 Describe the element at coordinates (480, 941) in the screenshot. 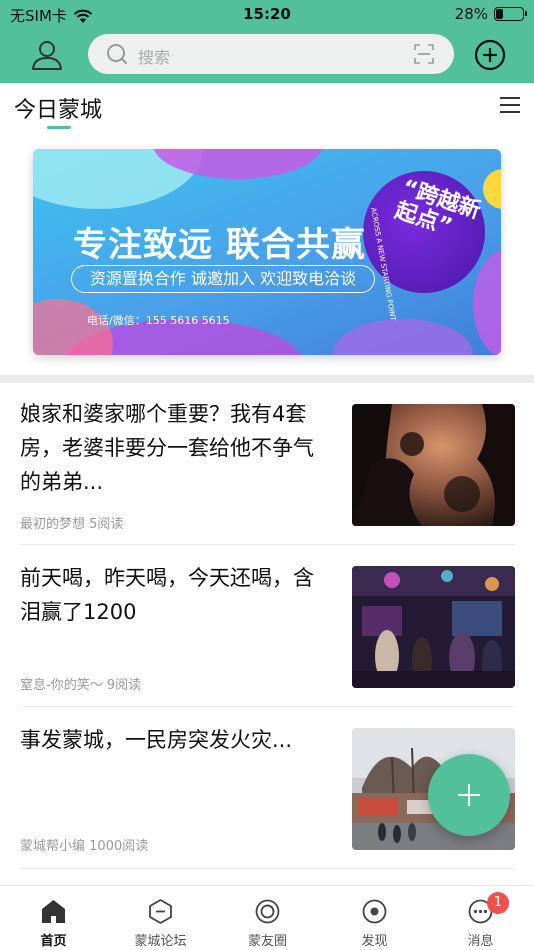

I see `tab-label: 消息` at that location.